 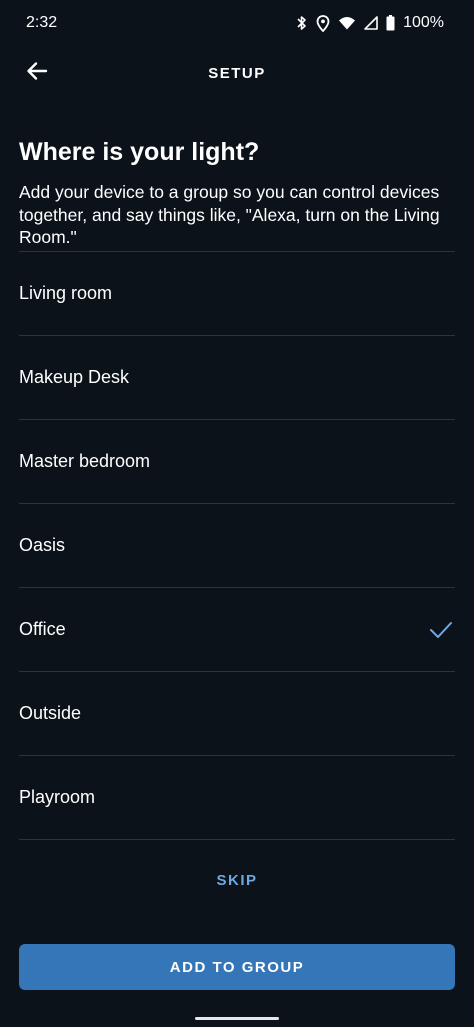 I want to click on app-header: SETUP, so click(x=237, y=73).